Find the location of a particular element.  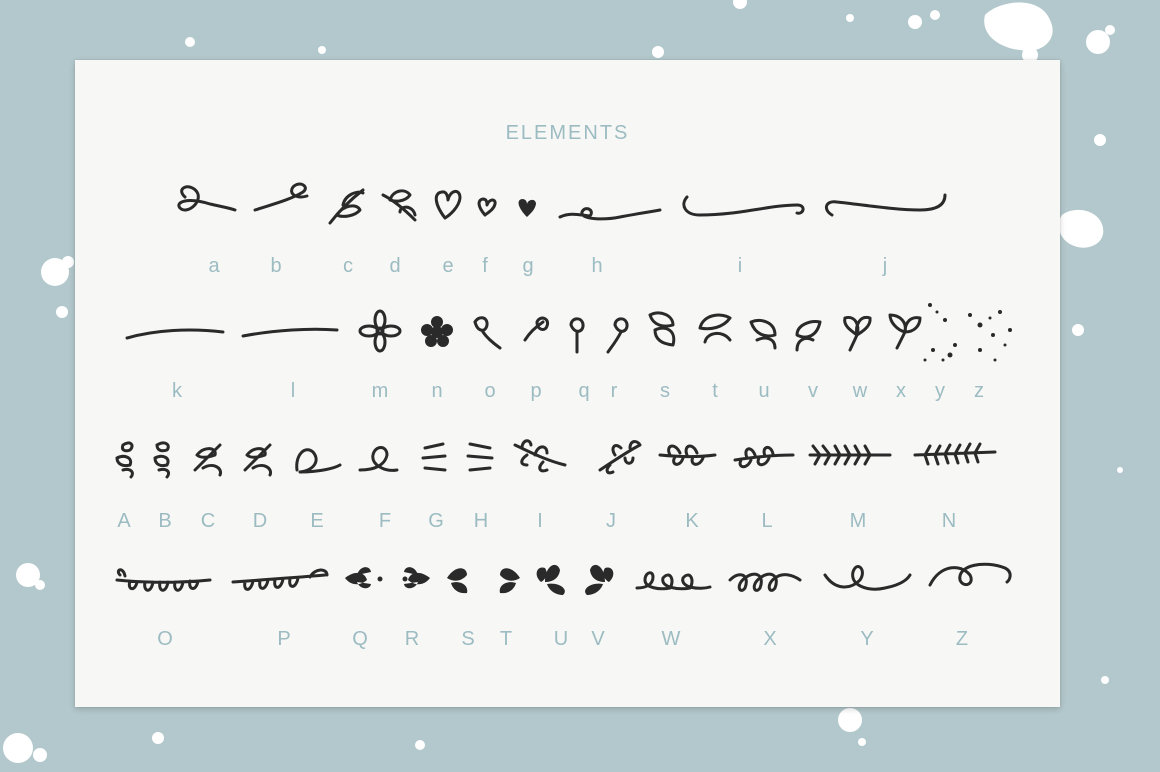

leaf-sprig-icon-d is located at coordinates (399, 205).